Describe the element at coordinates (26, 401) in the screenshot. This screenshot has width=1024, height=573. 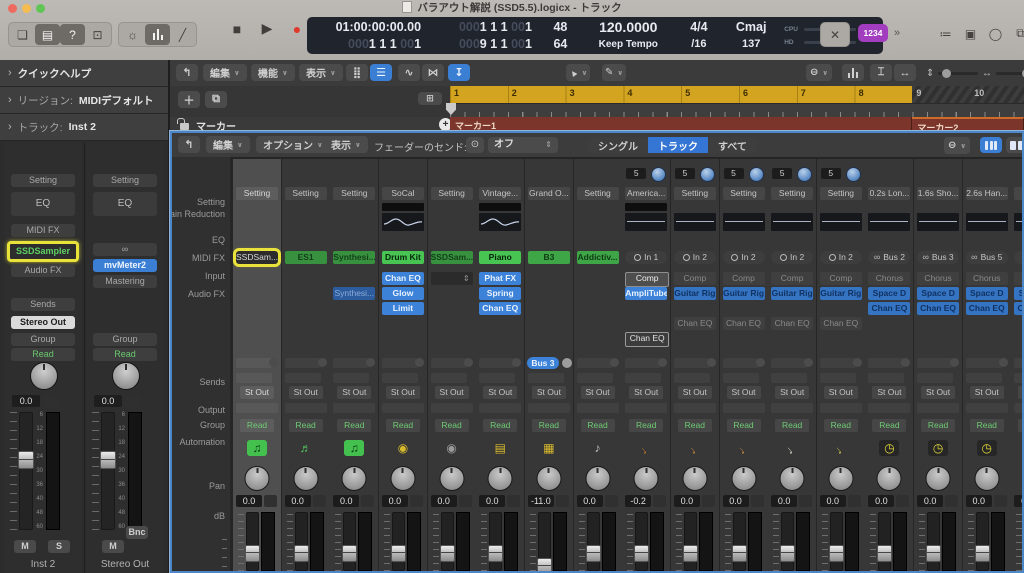
I see `volume-value: 0.0` at that location.